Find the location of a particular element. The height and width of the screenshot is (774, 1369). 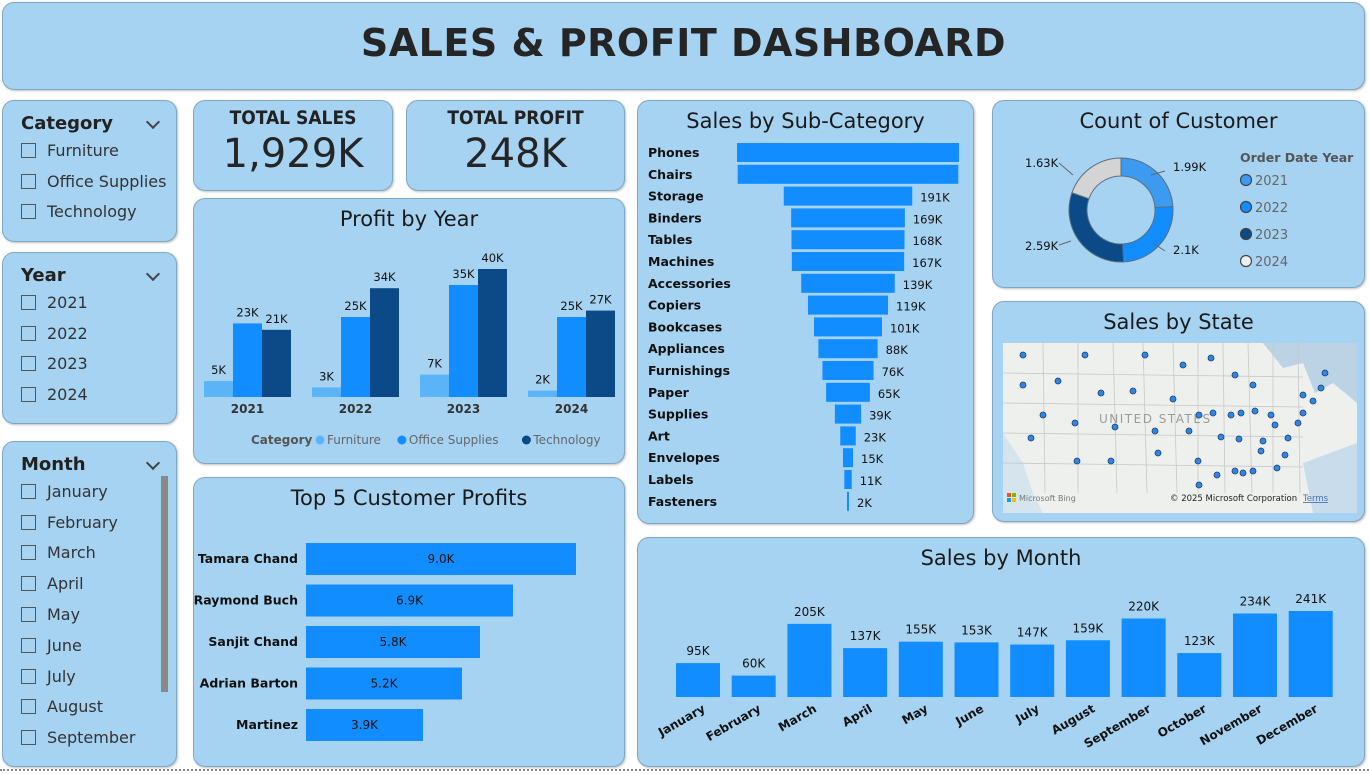

slicer-option-february: February is located at coordinates (98, 522).